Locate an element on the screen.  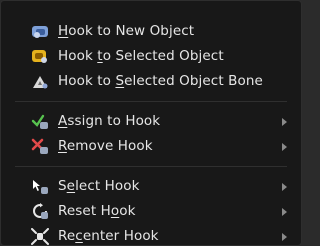
menu-item-hook-to-selected-object: Hook to Selected Object is located at coordinates (151, 56).